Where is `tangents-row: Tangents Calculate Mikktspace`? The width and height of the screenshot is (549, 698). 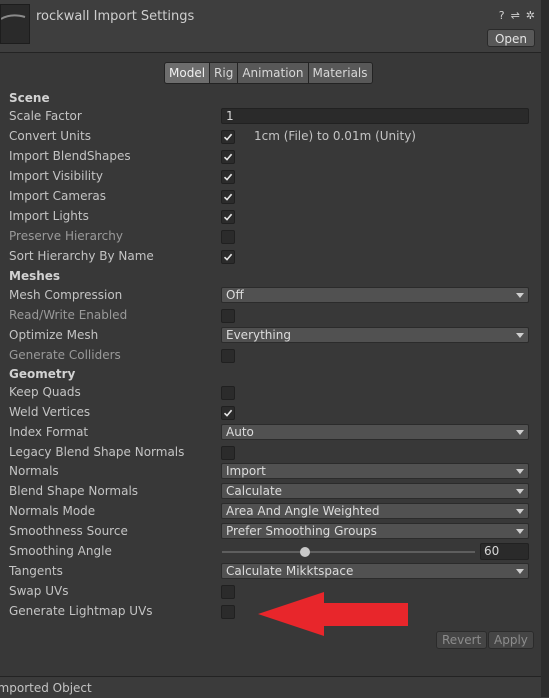 tangents-row: Tangents Calculate Mikktspace is located at coordinates (274, 572).